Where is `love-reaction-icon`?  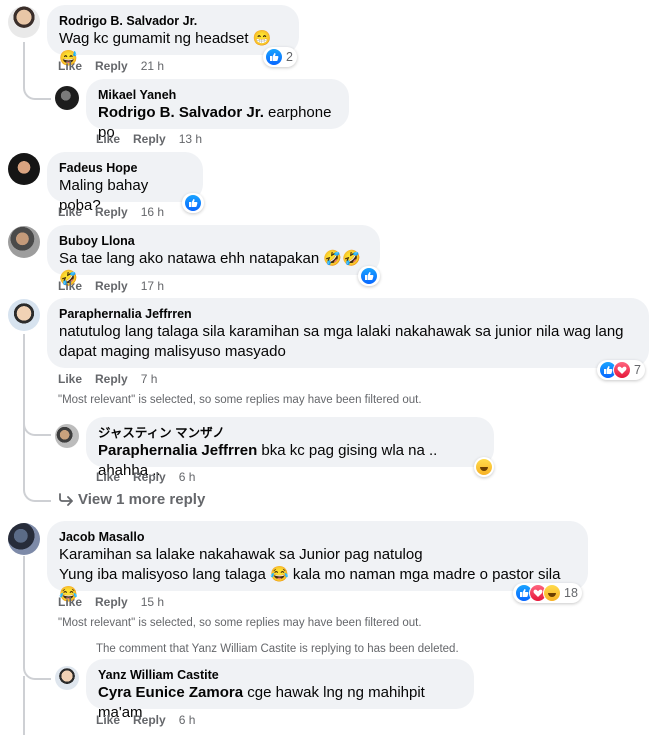 love-reaction-icon is located at coordinates (622, 370).